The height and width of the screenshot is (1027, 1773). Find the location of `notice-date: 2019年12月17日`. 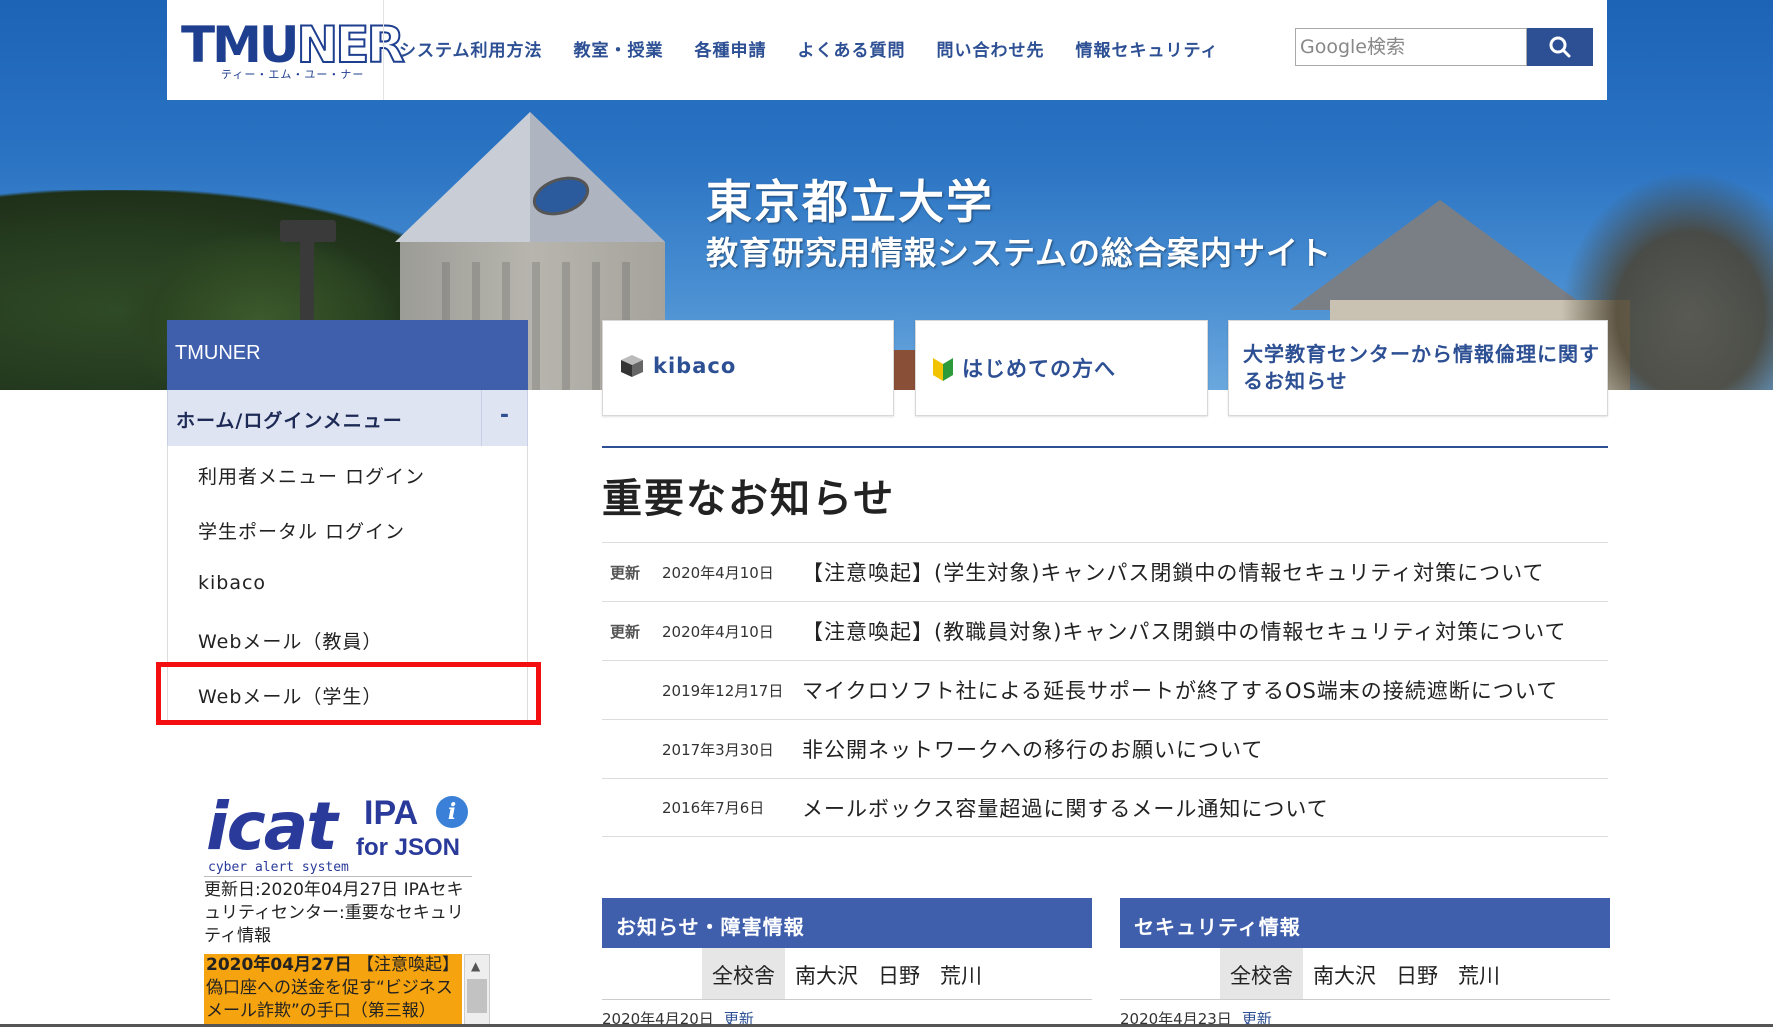

notice-date: 2019年12月17日 is located at coordinates (723, 690).